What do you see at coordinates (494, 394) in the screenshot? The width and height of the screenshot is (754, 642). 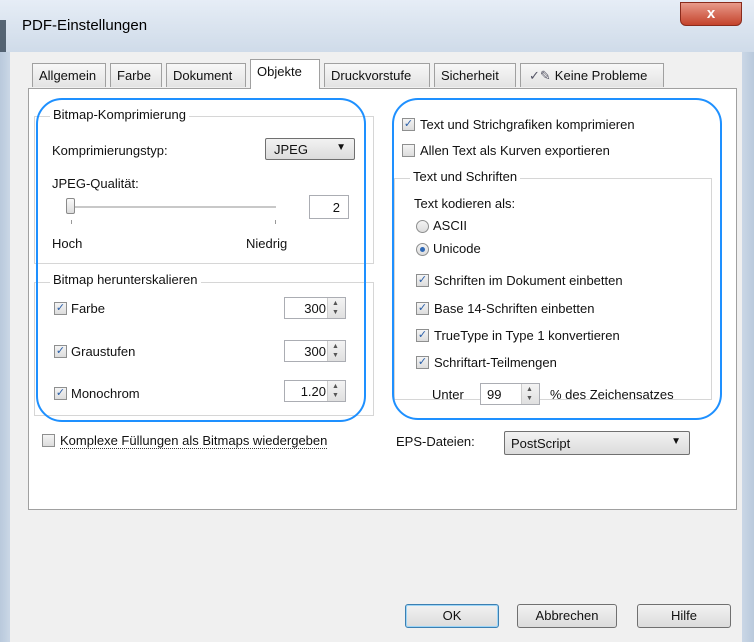 I see `subset-threshold-value: 99` at bounding box center [494, 394].